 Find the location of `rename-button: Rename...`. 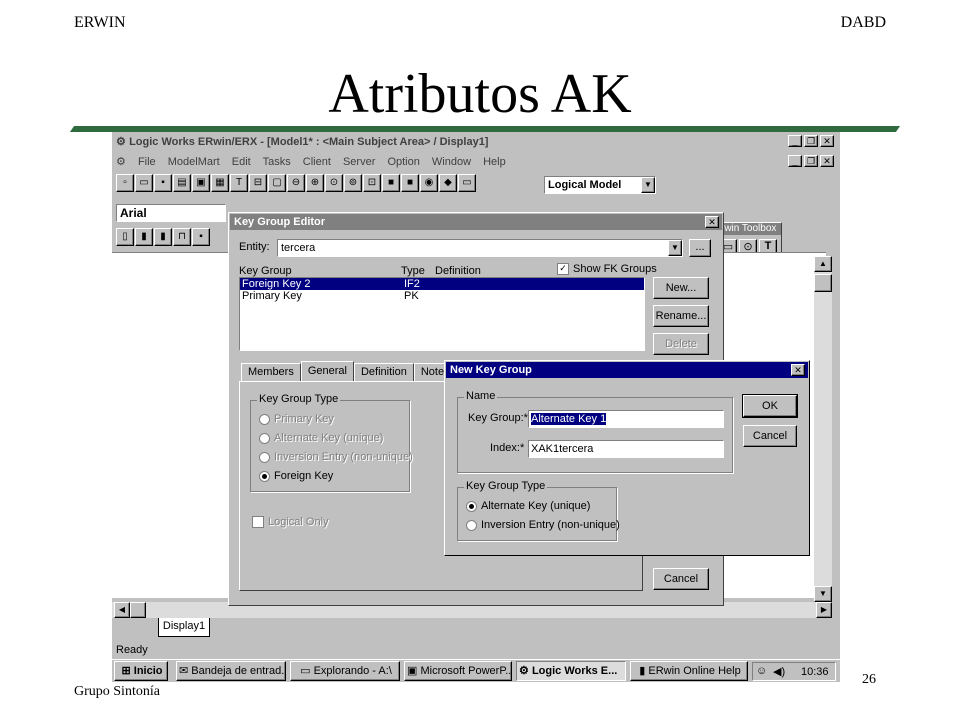

rename-button: Rename... is located at coordinates (681, 316).